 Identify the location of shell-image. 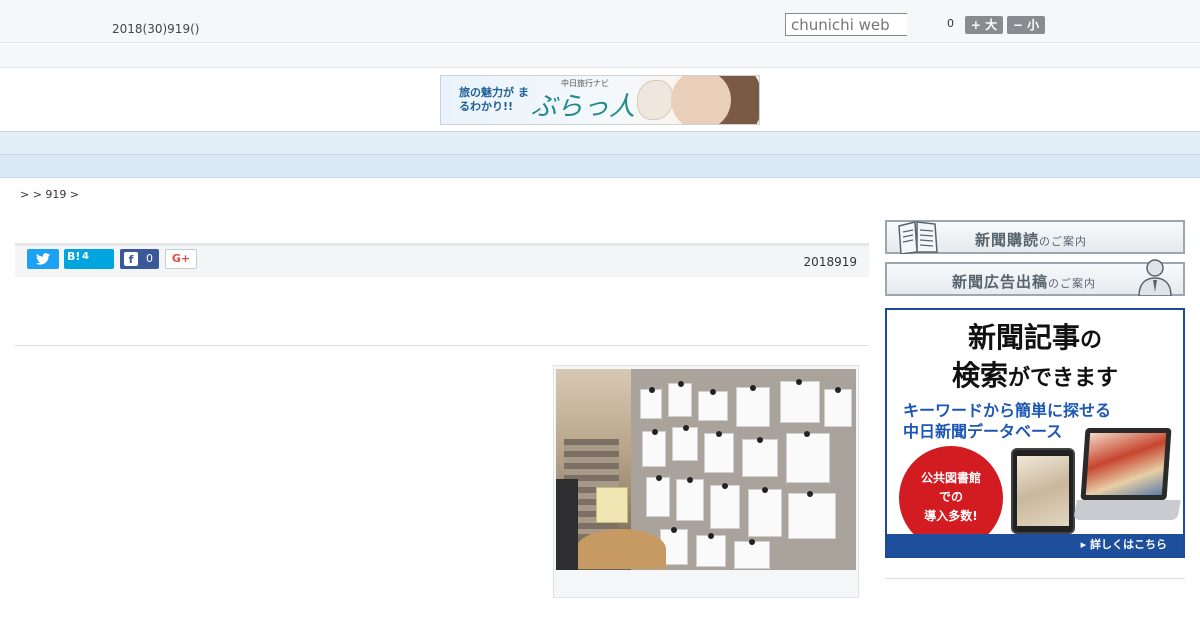
(655, 100).